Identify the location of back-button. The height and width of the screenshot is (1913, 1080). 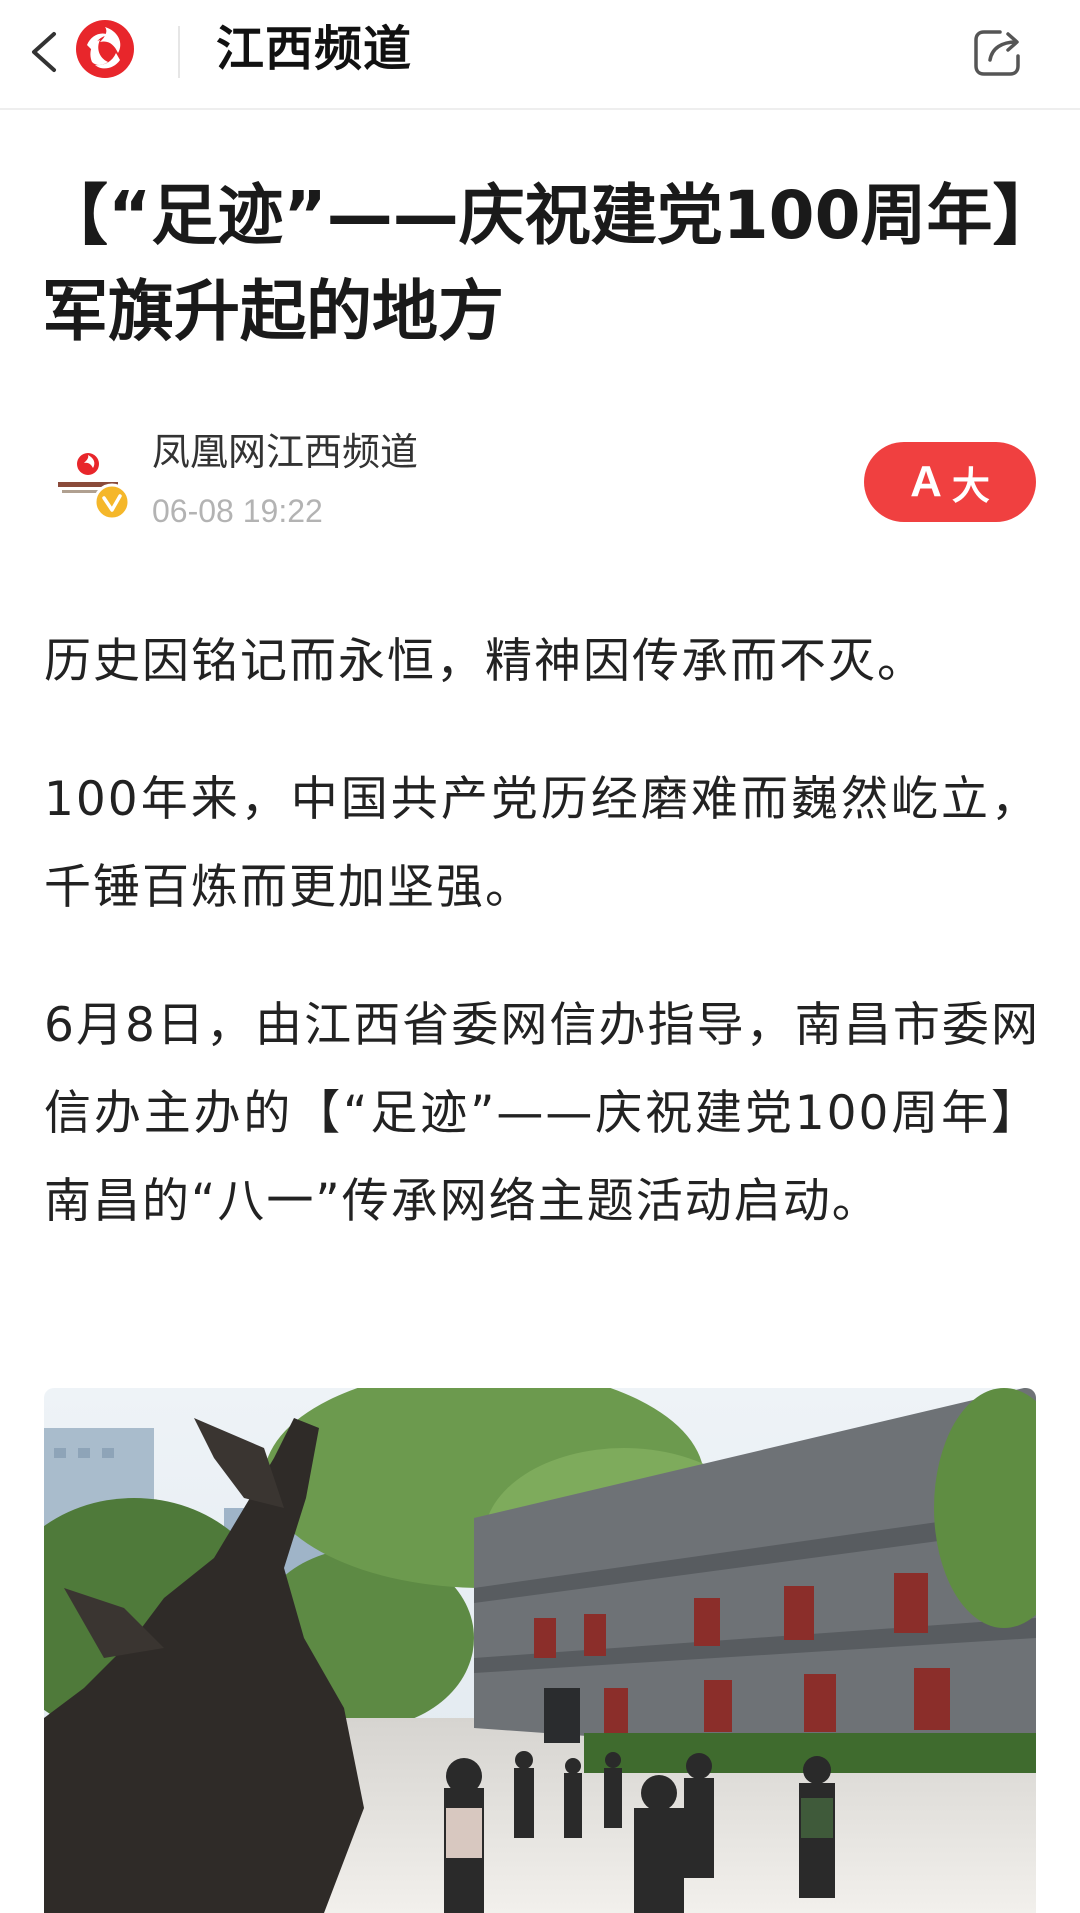
(47, 52).